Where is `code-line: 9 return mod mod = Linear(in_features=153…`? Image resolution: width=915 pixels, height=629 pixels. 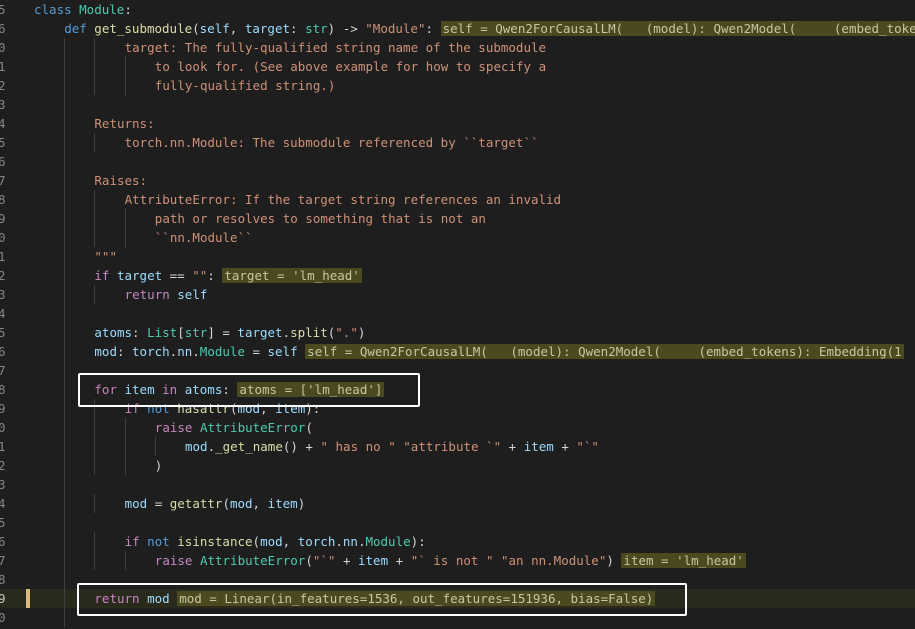
code-line: 9 return mod mod = Linear(in_features=153… is located at coordinates (457, 598).